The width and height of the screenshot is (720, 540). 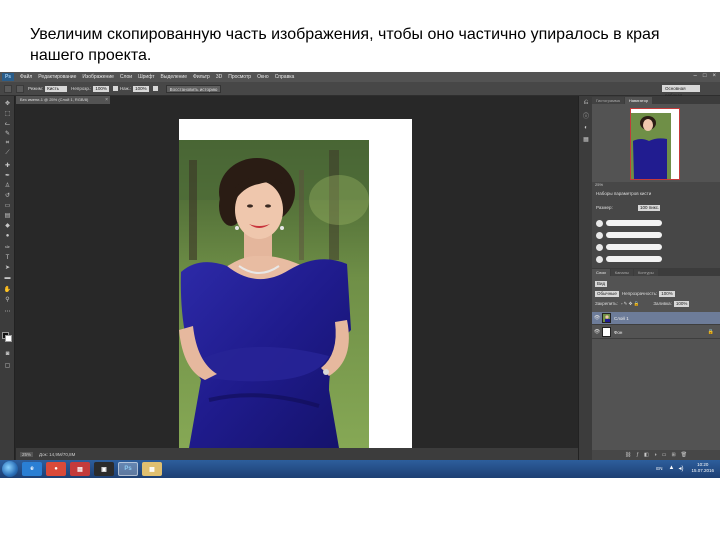 I want to click on tab-paths: Контуры, so click(x=645, y=272).